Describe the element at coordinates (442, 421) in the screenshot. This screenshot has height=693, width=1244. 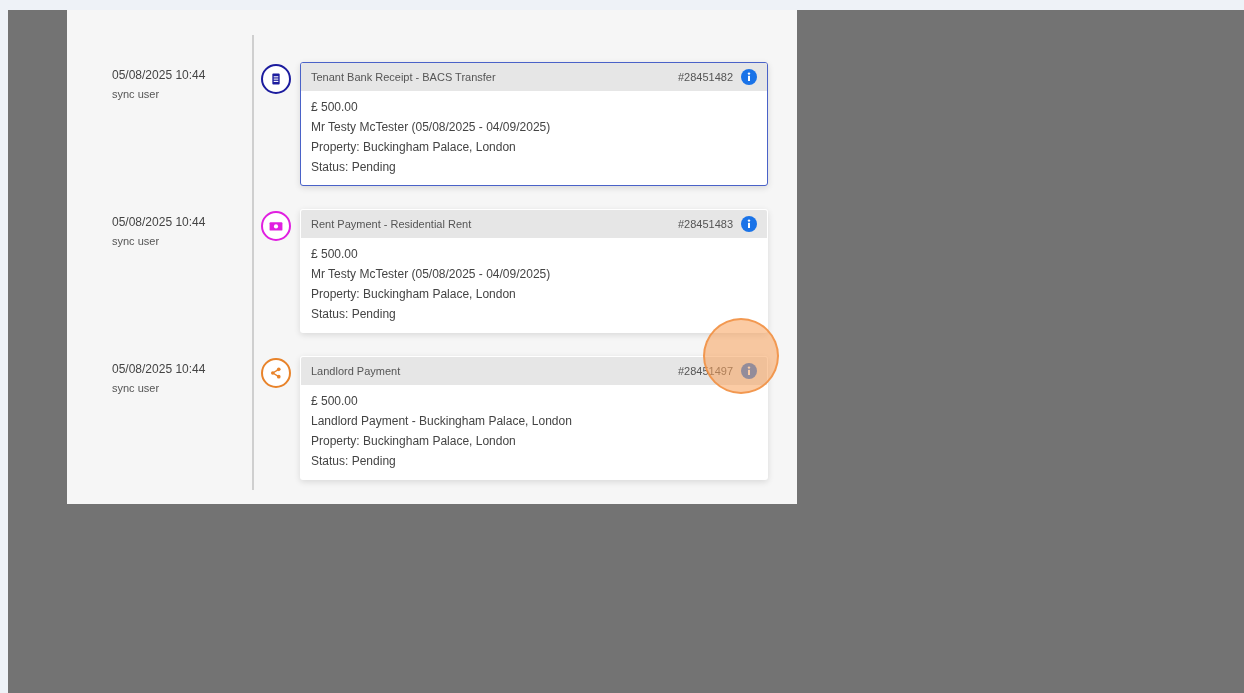
I see `detail-text: Landlord Payment - Buckingham Palace, London` at that location.